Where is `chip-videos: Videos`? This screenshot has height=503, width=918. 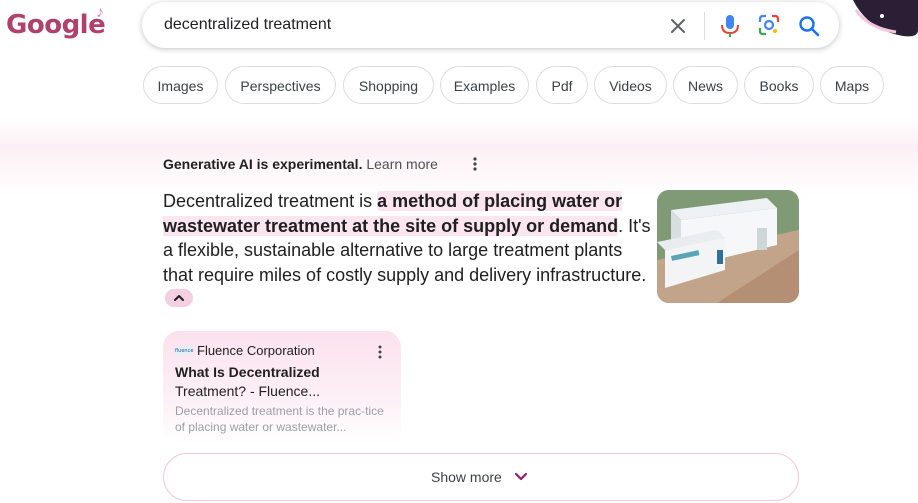 chip-videos: Videos is located at coordinates (630, 85).